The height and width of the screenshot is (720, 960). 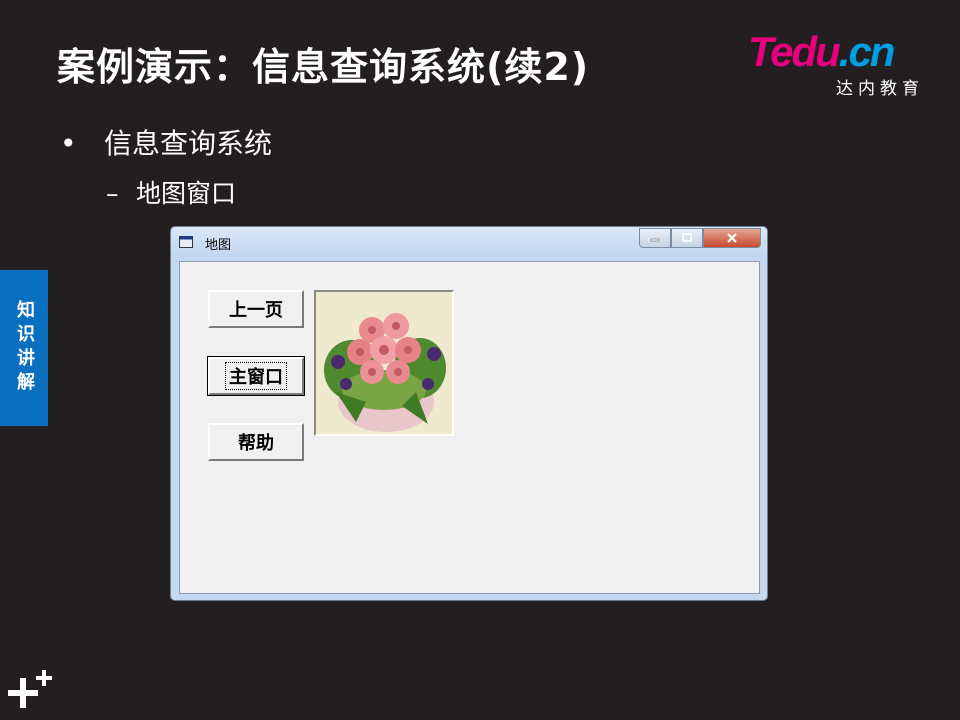 I want to click on main-window-button: 主窗口, so click(x=256, y=376).